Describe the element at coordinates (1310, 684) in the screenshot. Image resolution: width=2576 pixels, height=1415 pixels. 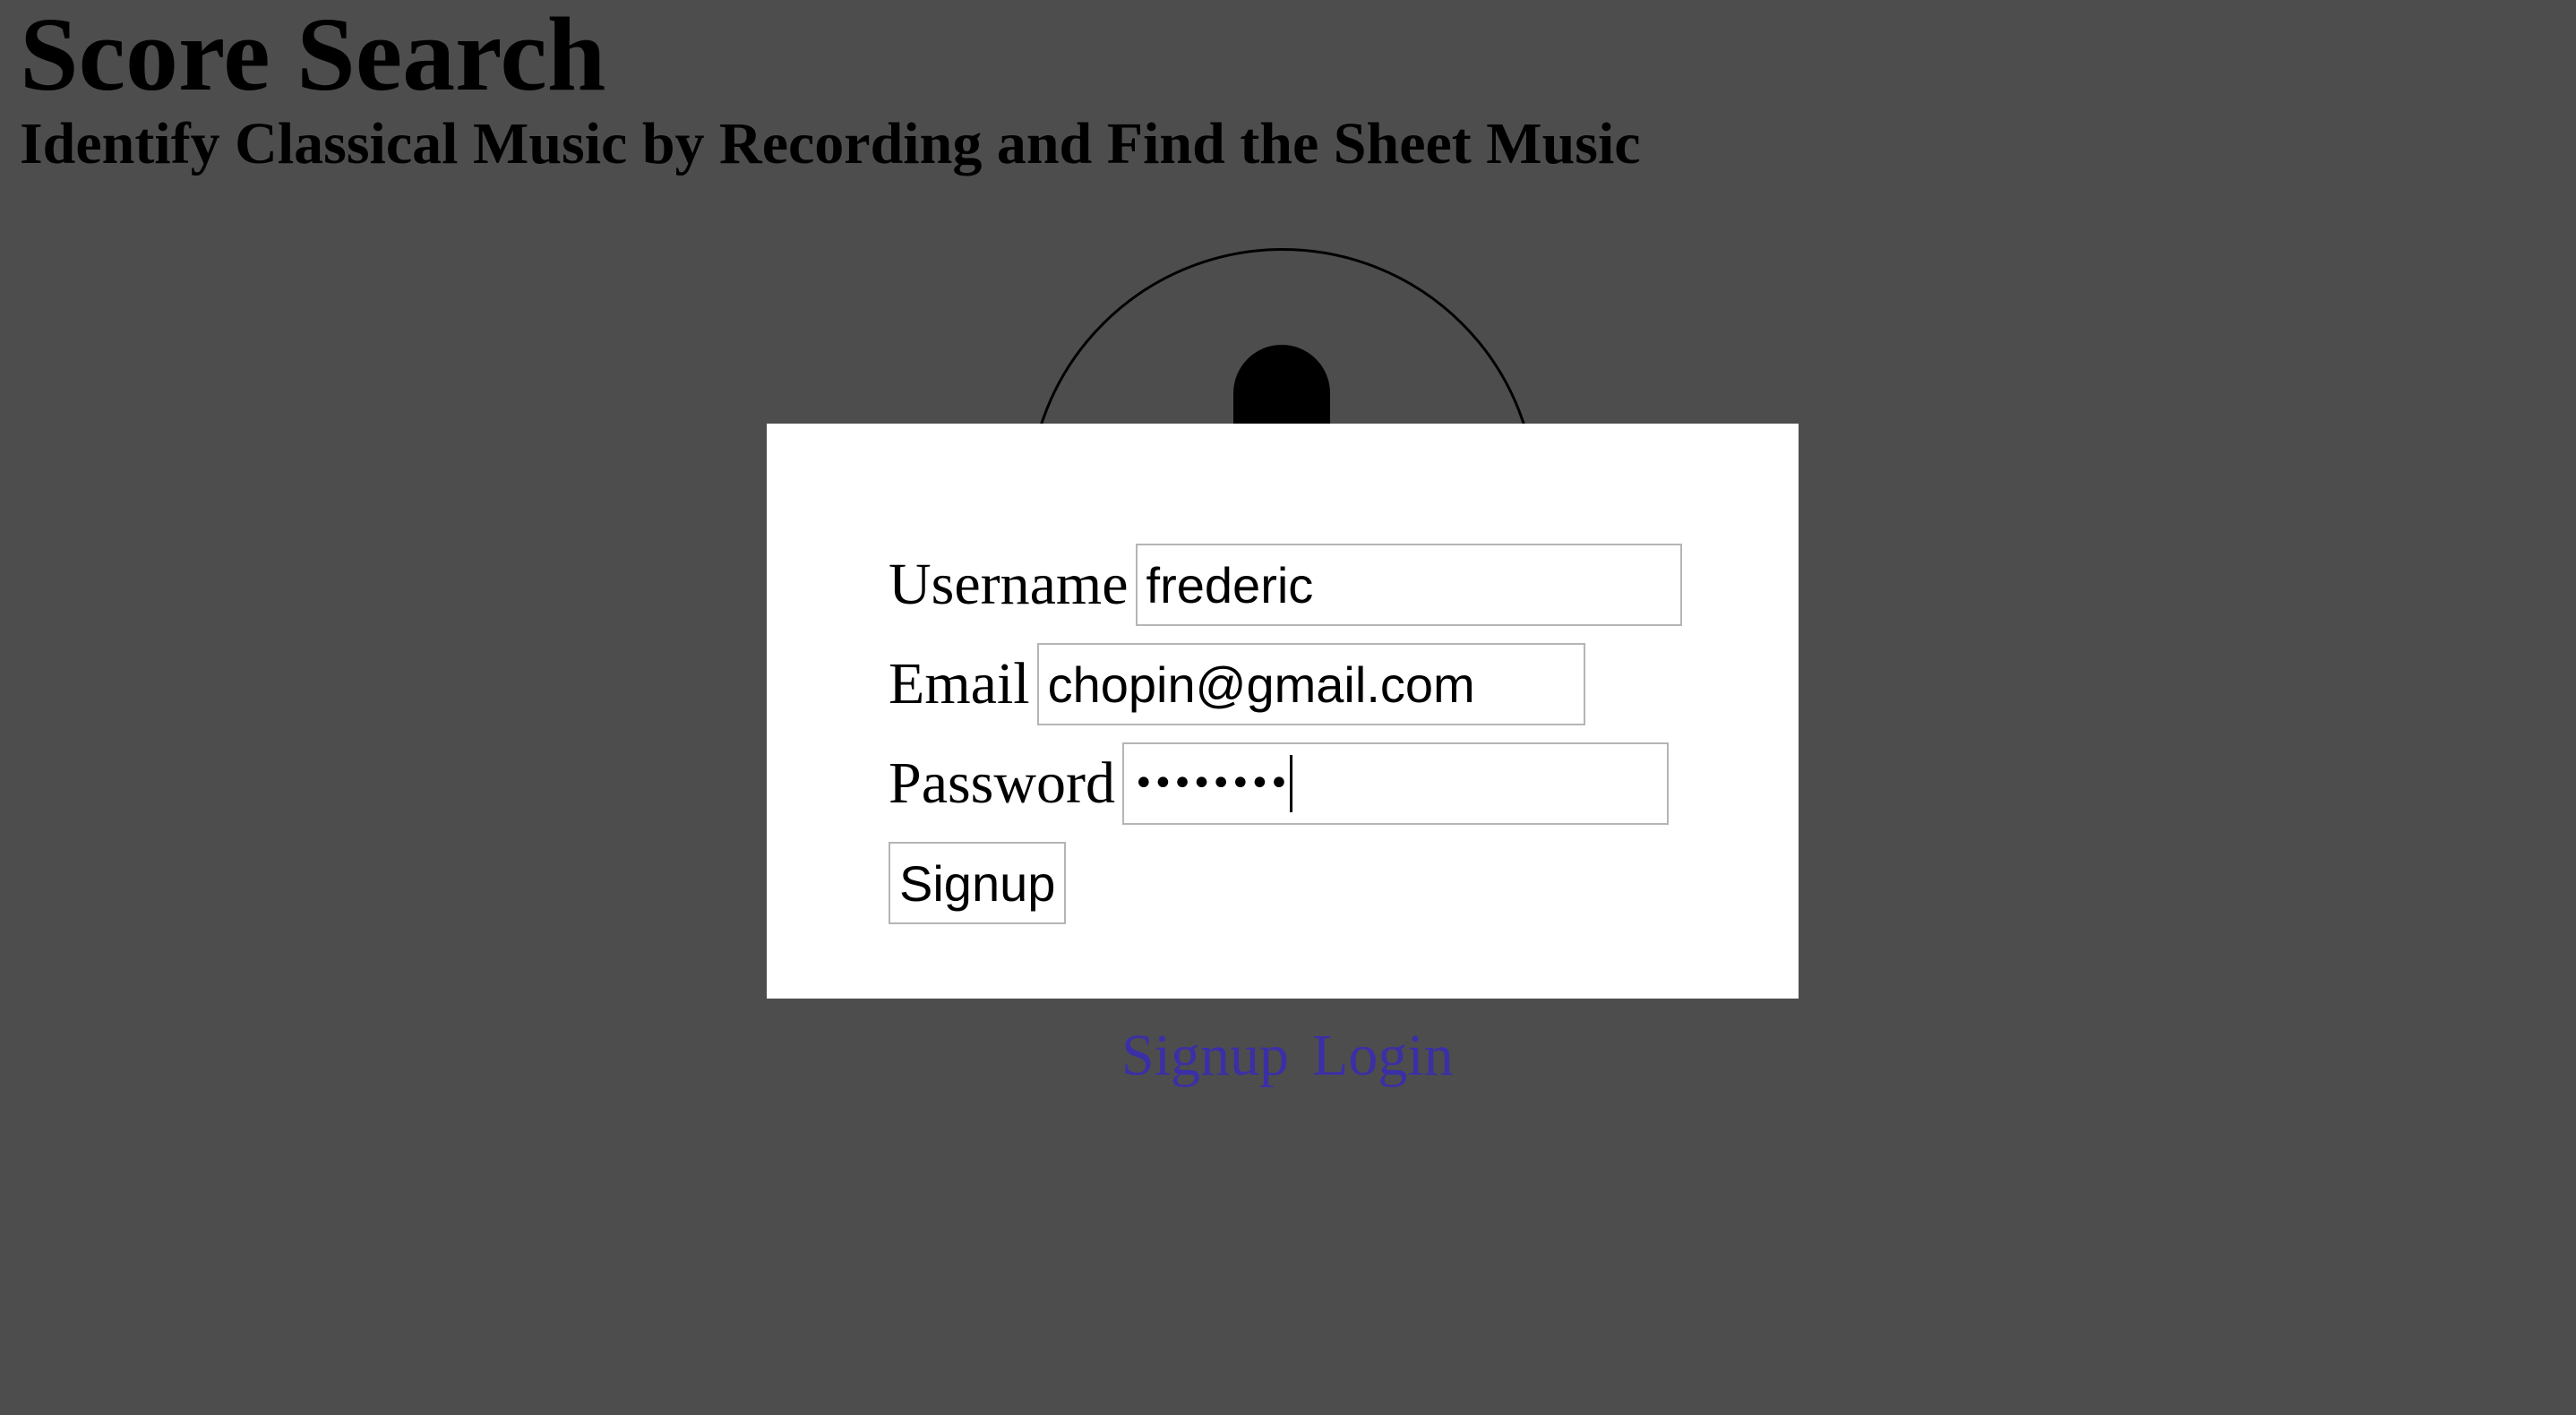
I see `email-input` at that location.